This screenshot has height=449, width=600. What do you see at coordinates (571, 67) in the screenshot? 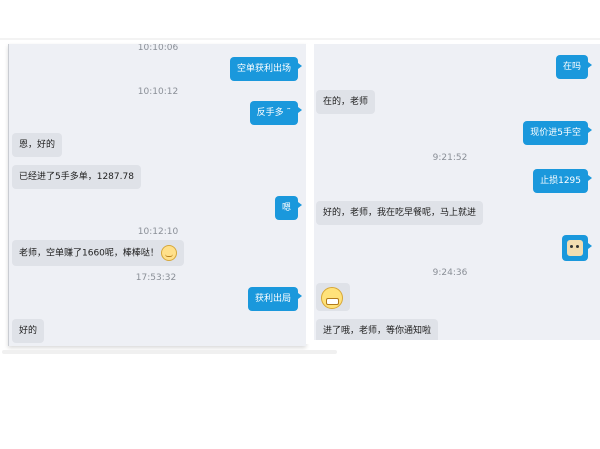
I see `outgoing-message: 在吗` at bounding box center [571, 67].